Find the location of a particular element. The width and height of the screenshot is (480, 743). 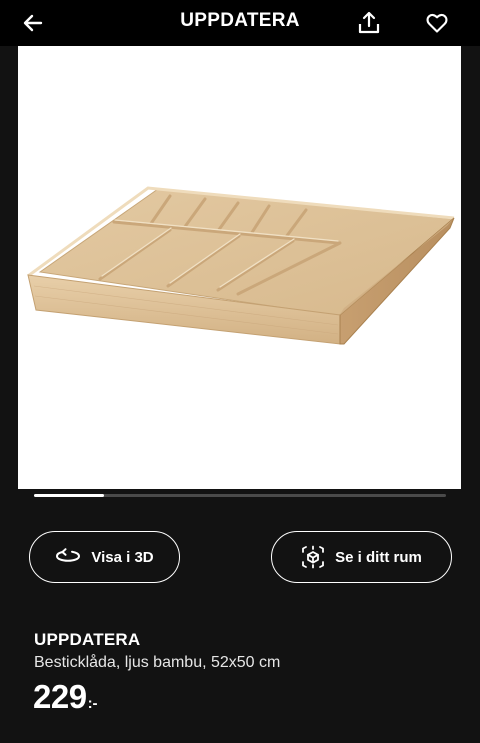

product-price: 229 :- is located at coordinates (65, 697).